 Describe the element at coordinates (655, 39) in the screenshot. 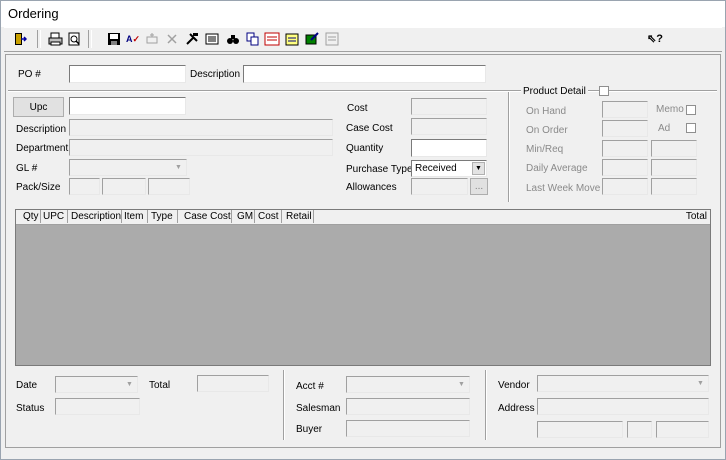

I see `help-icon: ⇖?` at that location.